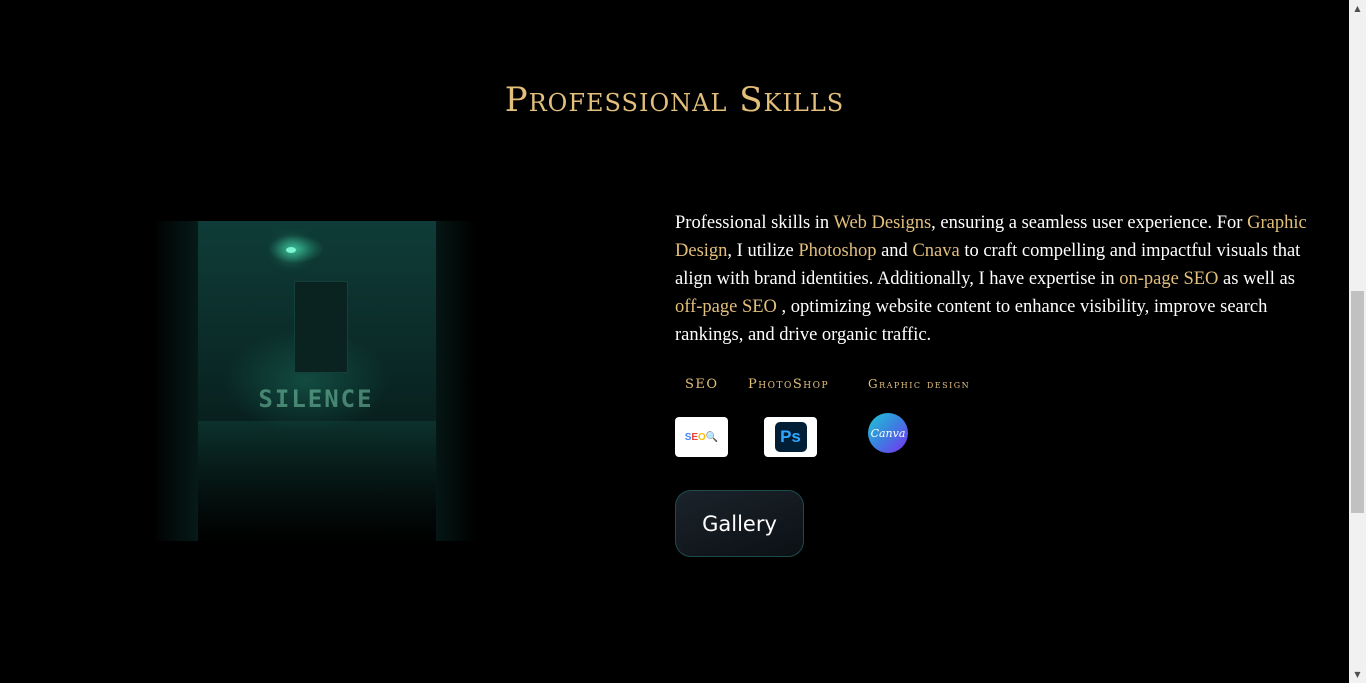  I want to click on desc-text: and, so click(894, 251).